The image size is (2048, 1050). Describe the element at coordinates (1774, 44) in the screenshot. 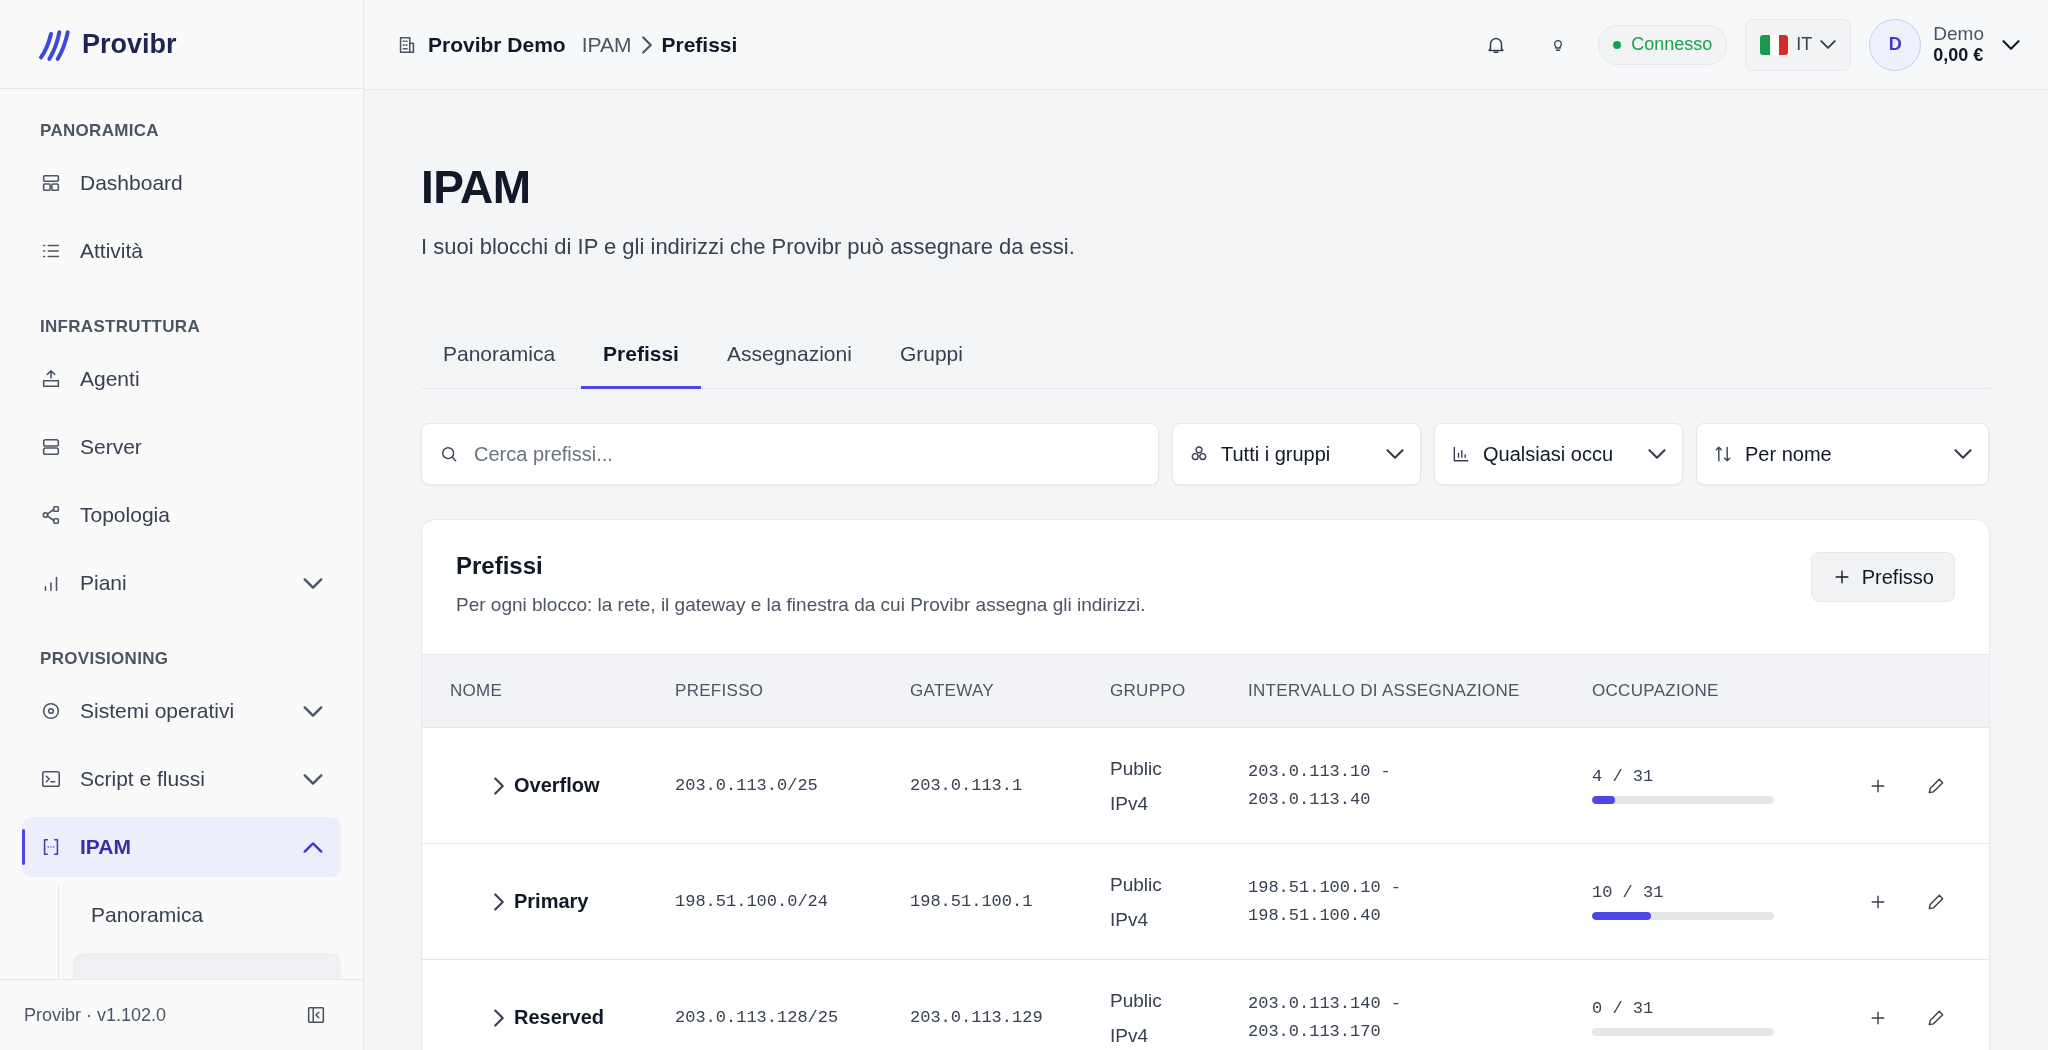

I see `flag-icon` at that location.